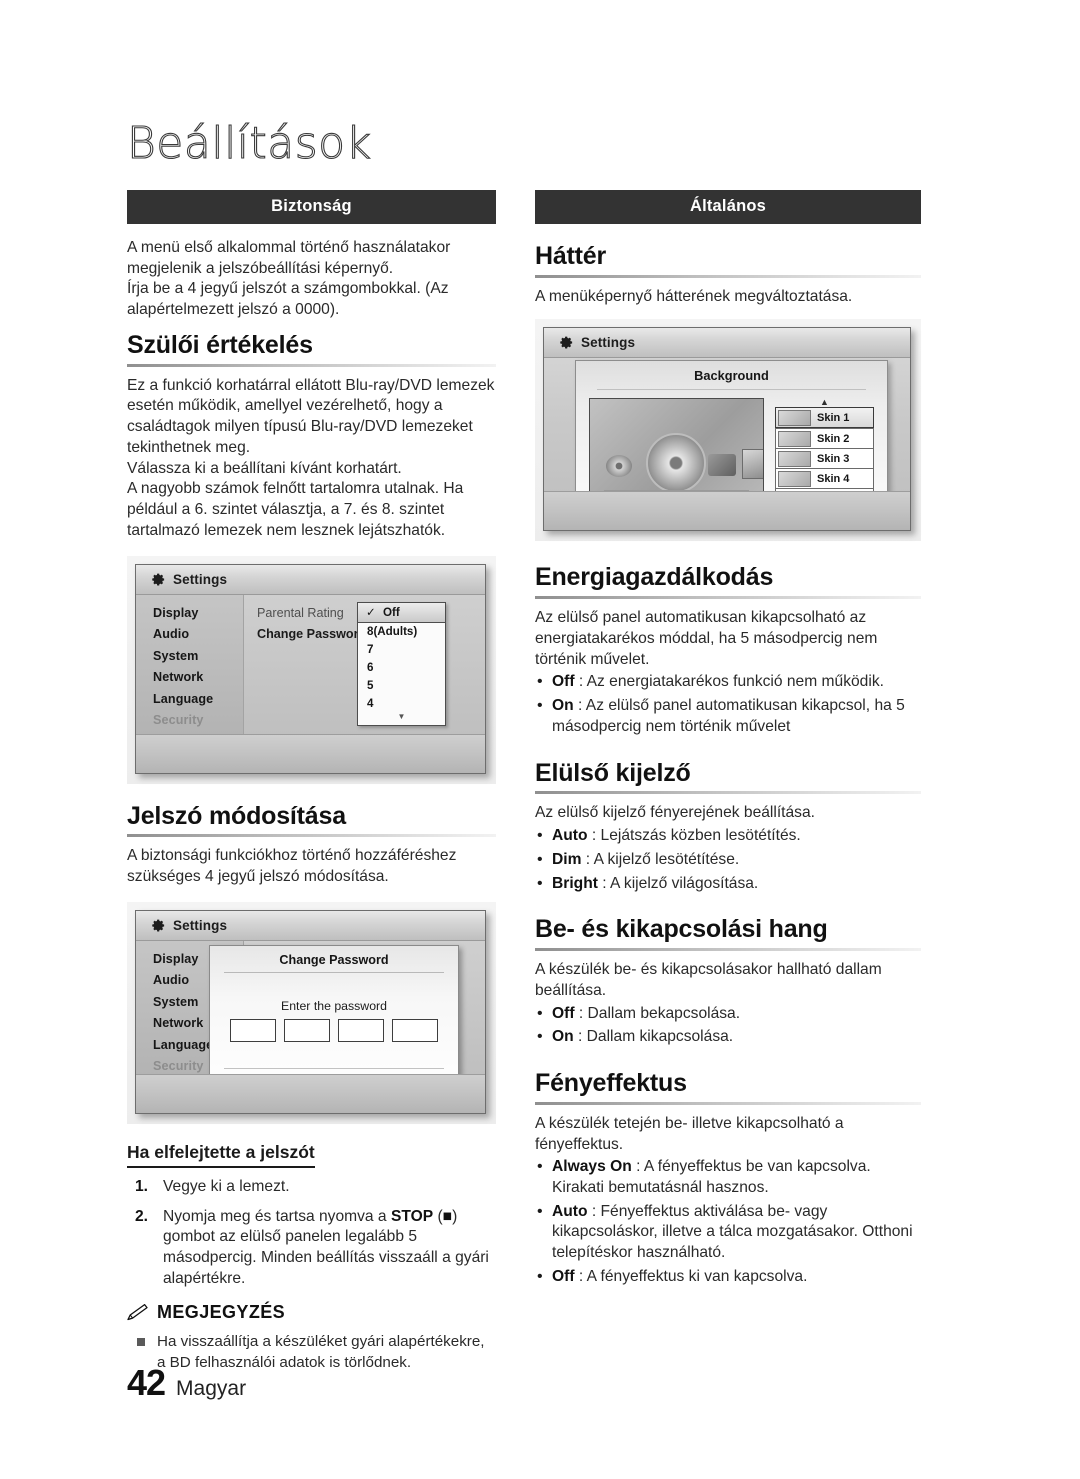 The image size is (1080, 1479). I want to click on osd-rating-dropdown: ✓ Off 8(Adults) 7 6 5 4 ▼, so click(401, 663).